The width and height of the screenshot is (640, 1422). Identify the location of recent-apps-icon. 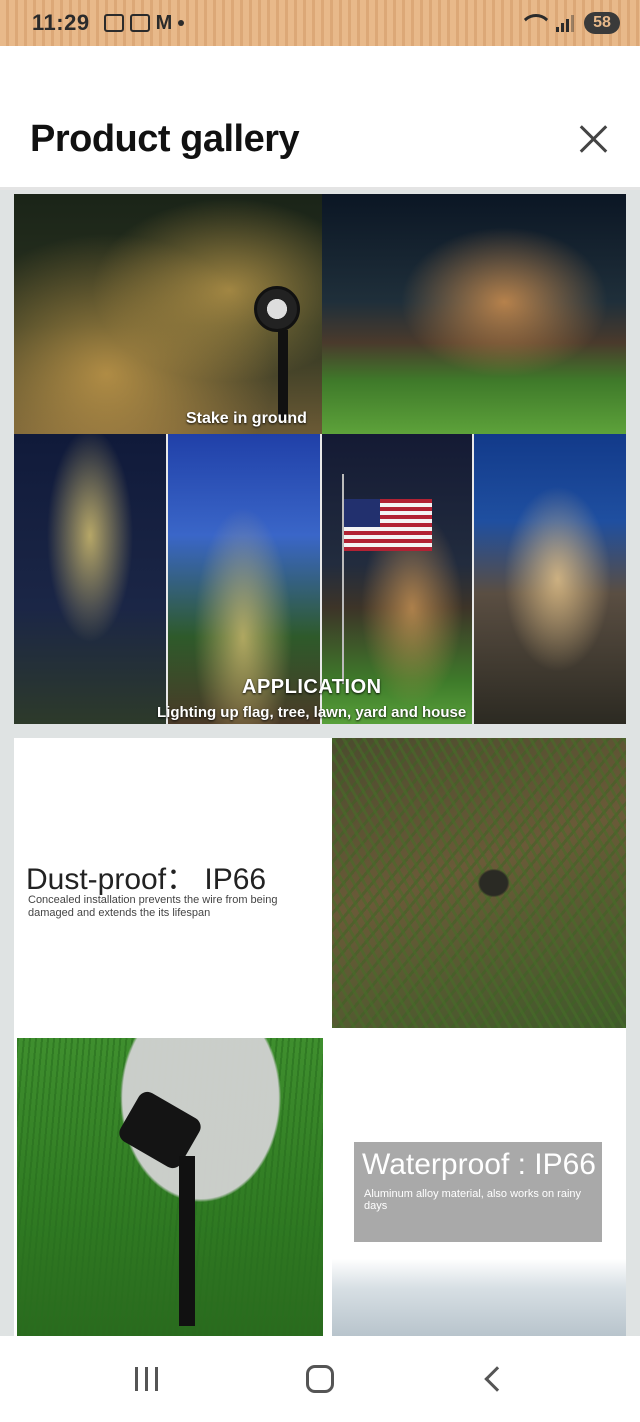
(147, 1379).